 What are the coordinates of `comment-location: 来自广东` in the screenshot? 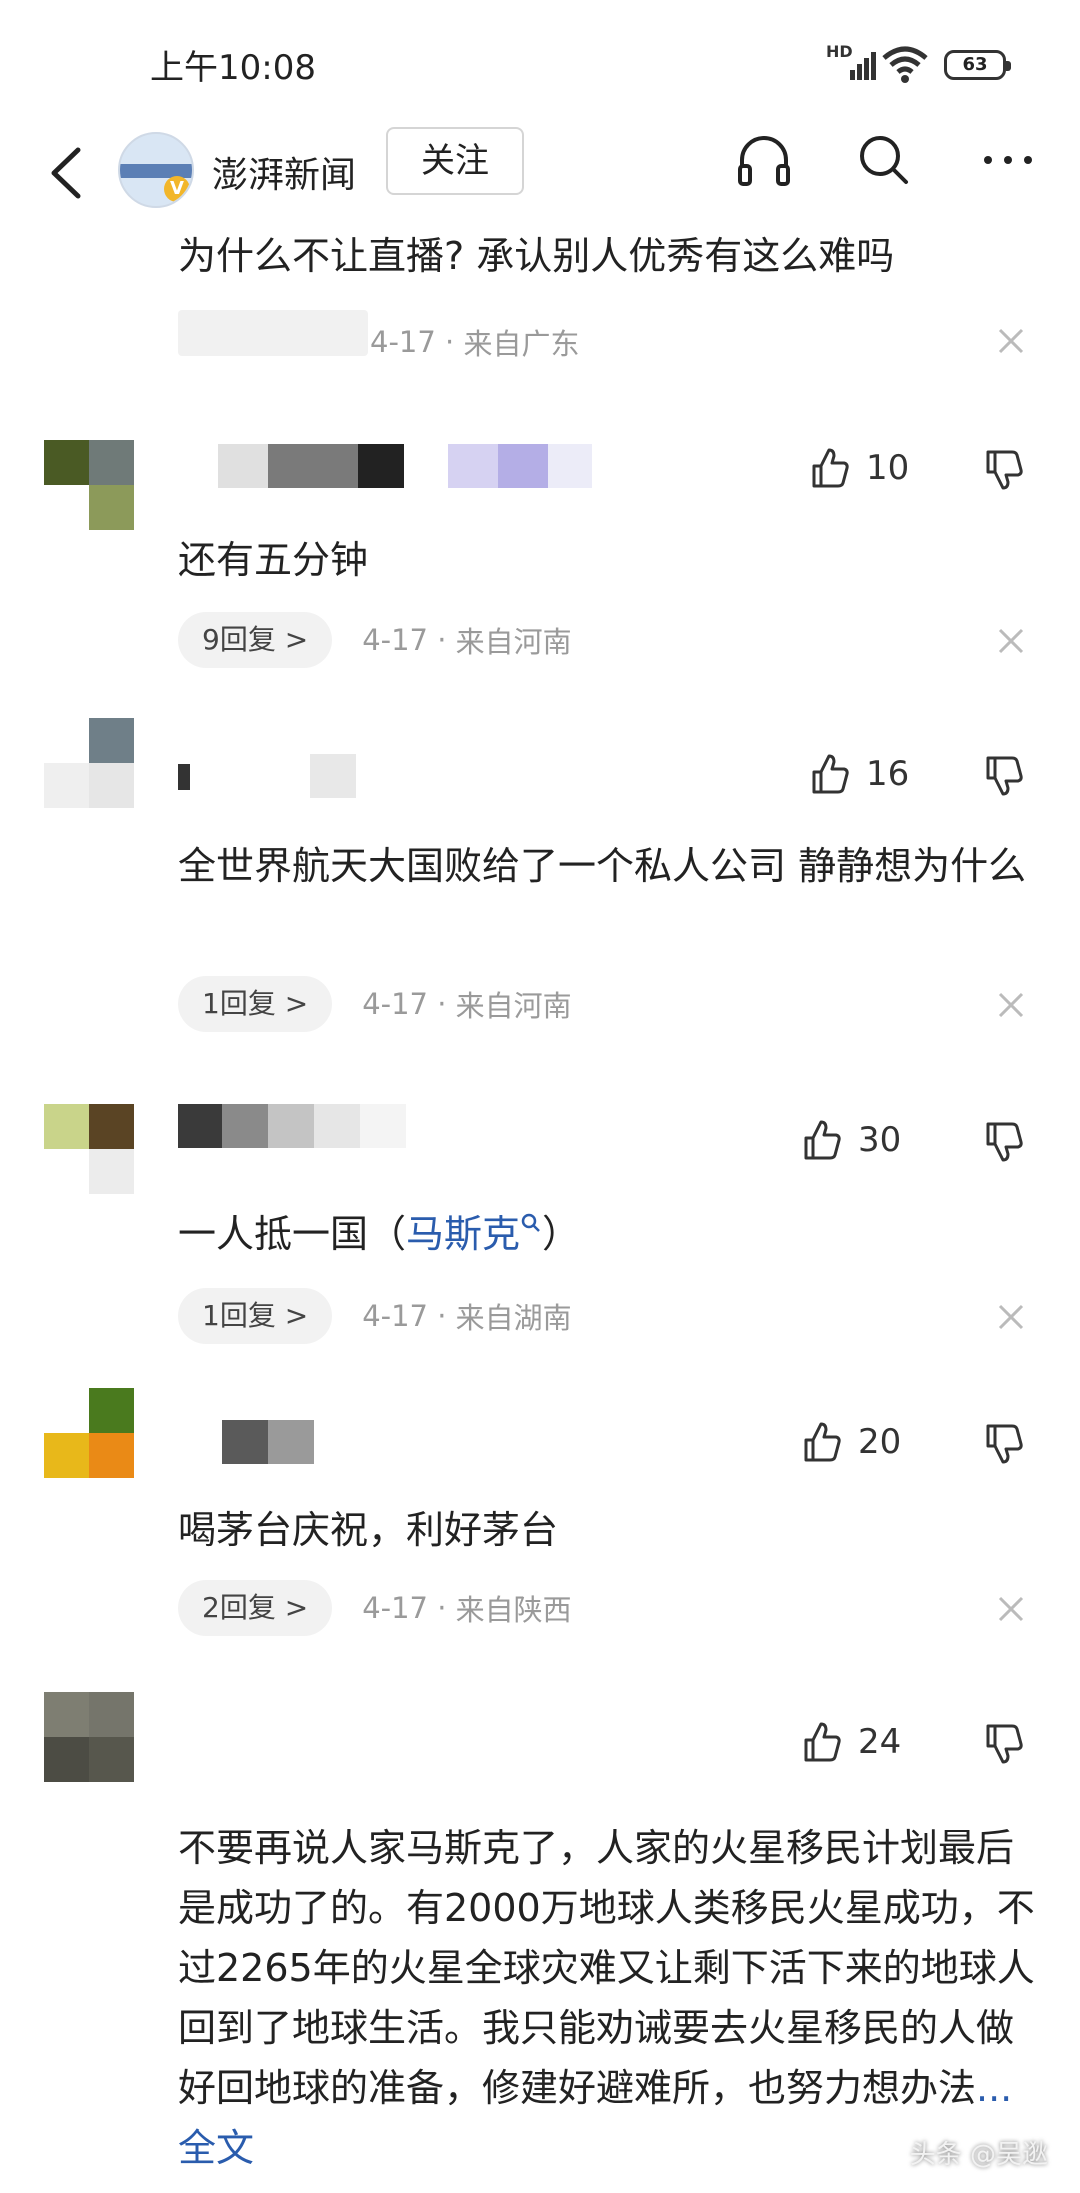 It's located at (521, 344).